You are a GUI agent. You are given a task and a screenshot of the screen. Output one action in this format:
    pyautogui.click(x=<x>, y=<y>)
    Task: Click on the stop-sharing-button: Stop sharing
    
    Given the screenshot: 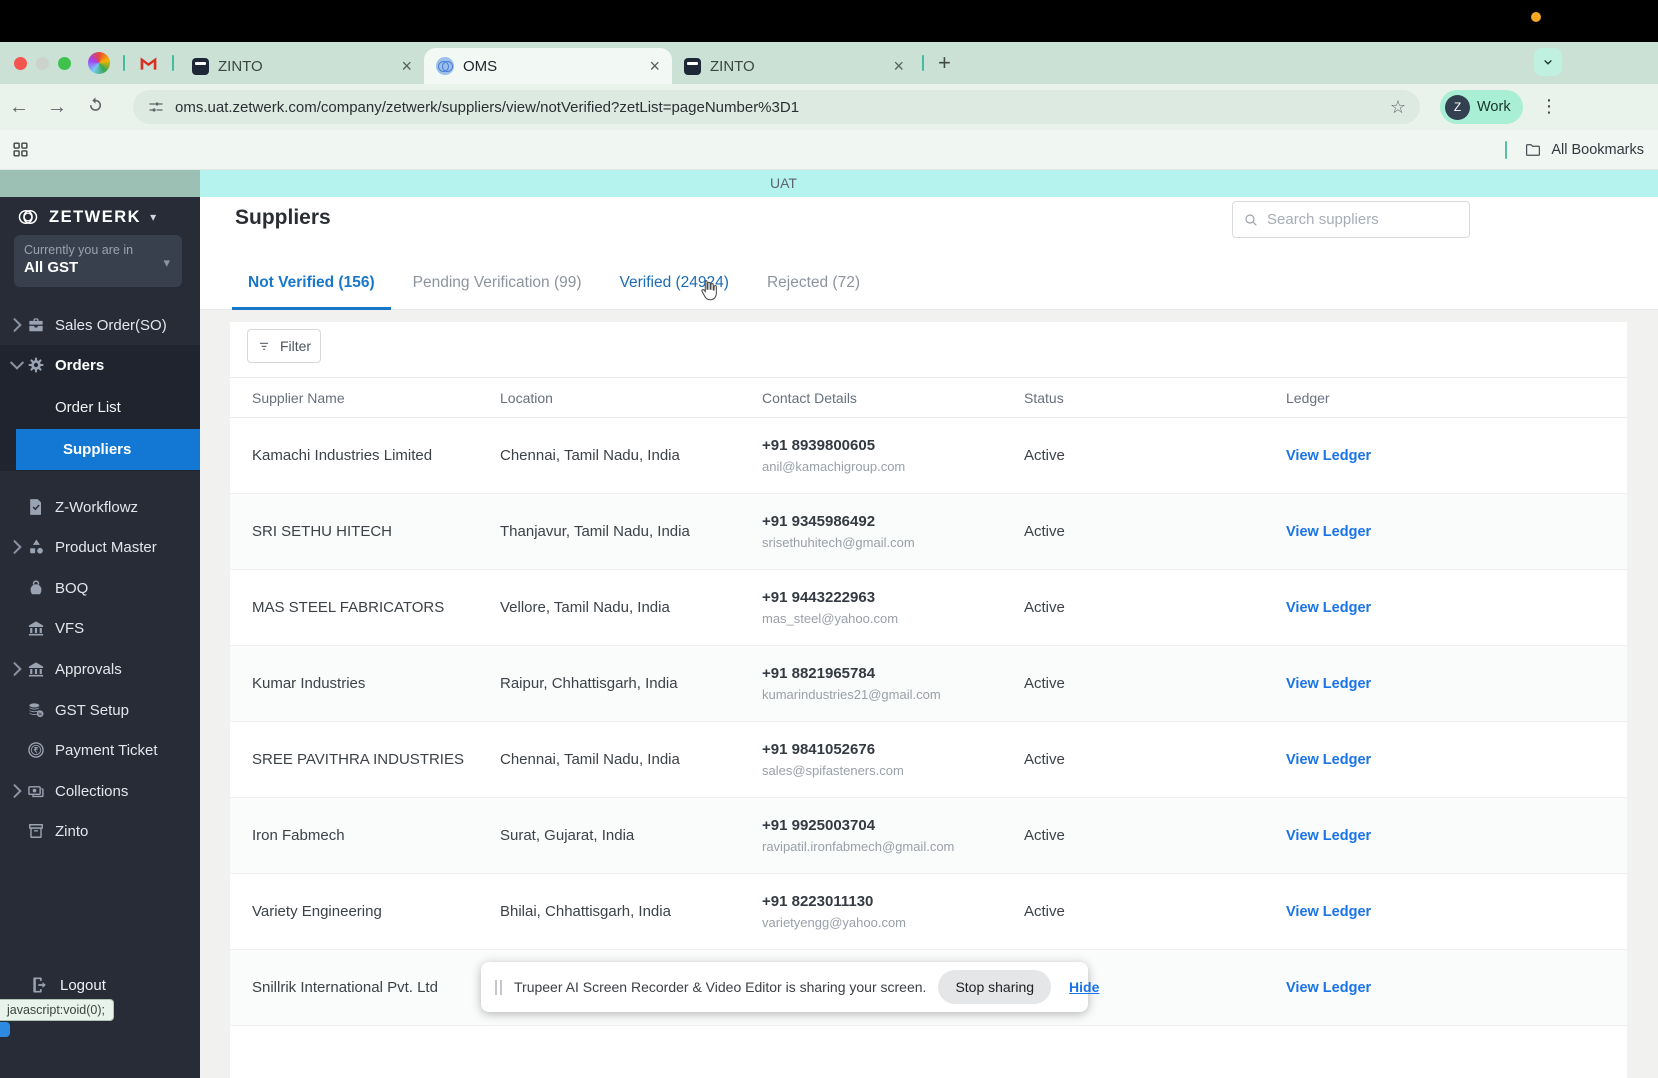 What is the action you would take?
    pyautogui.click(x=995, y=987)
    